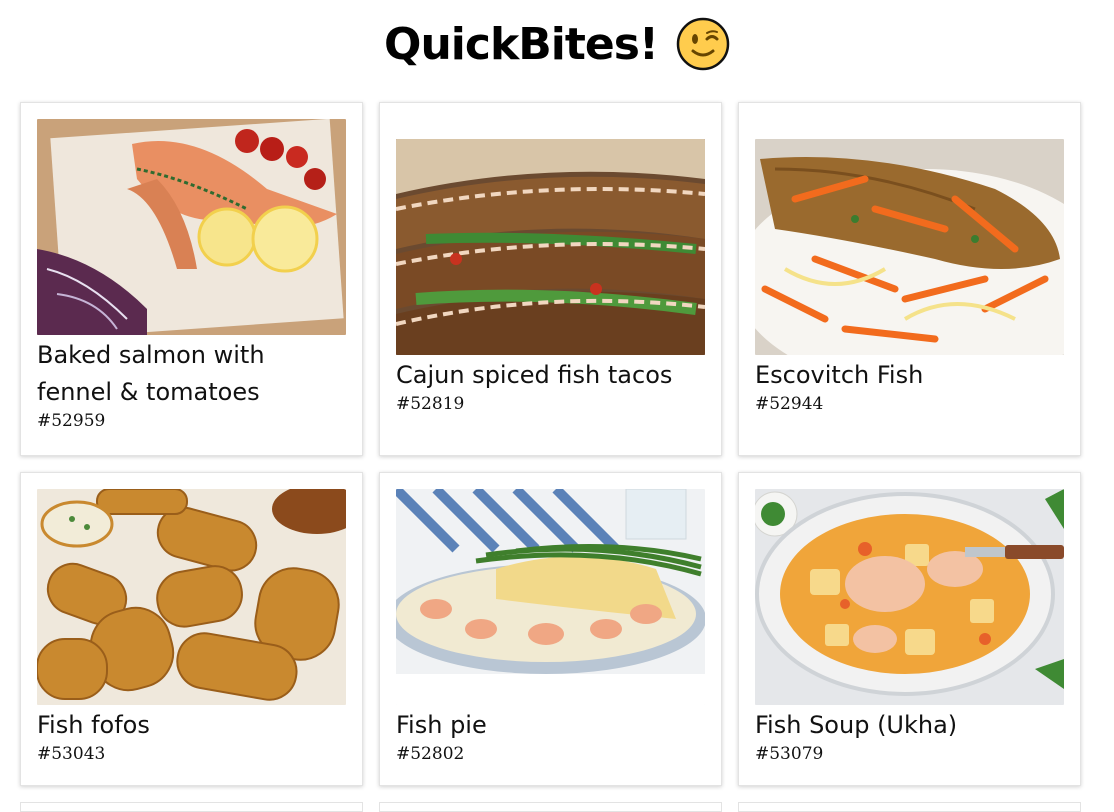 This screenshot has height=812, width=1114. What do you see at coordinates (909, 375) in the screenshot?
I see `recipe-name: Escovitch Fish` at bounding box center [909, 375].